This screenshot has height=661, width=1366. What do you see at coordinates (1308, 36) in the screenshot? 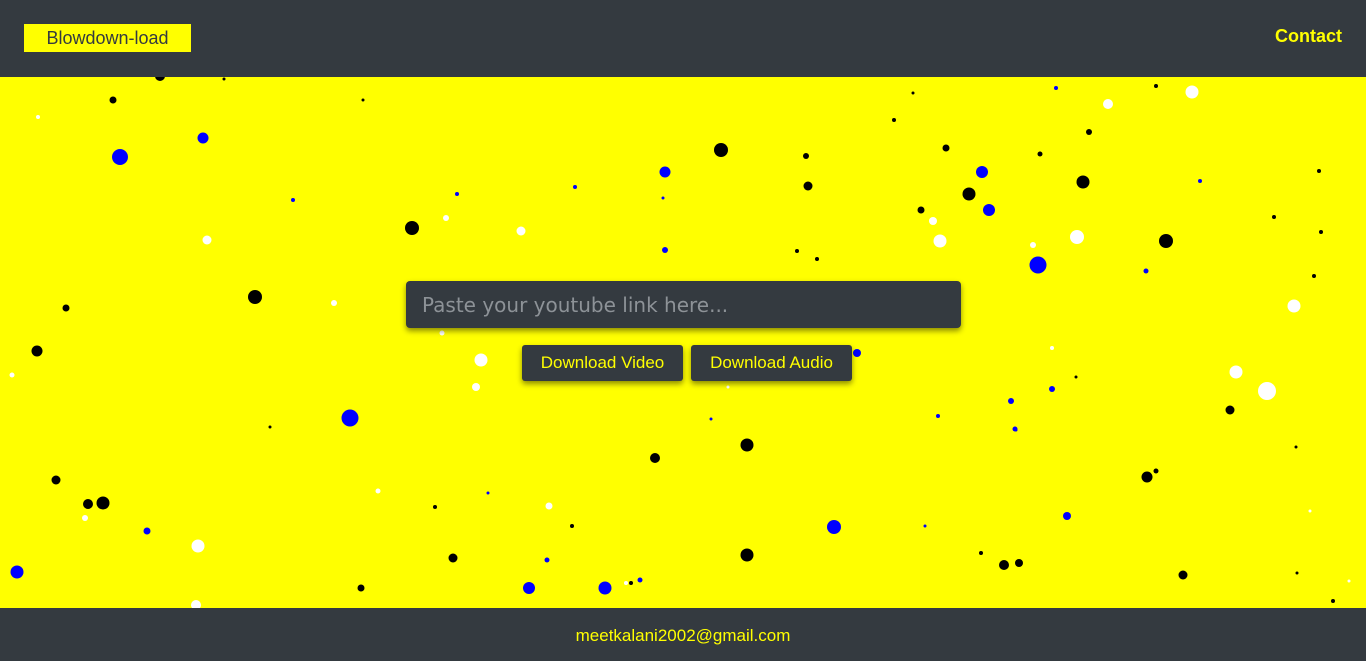
I see `contact-link: Contact` at bounding box center [1308, 36].